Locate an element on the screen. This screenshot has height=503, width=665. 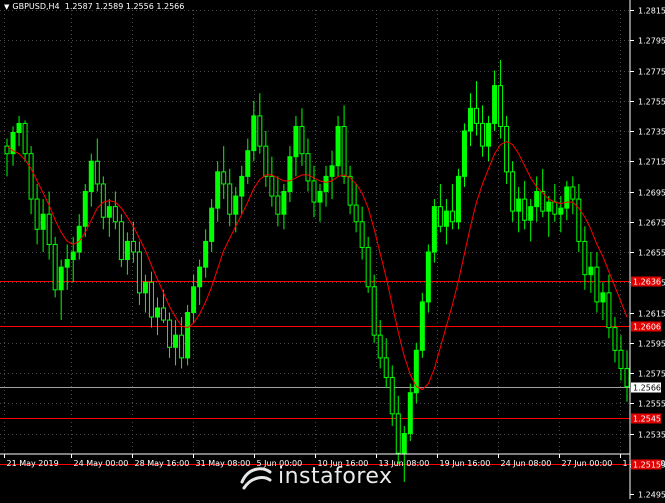
price-tick-label: 1.2695 is located at coordinates (651, 193).